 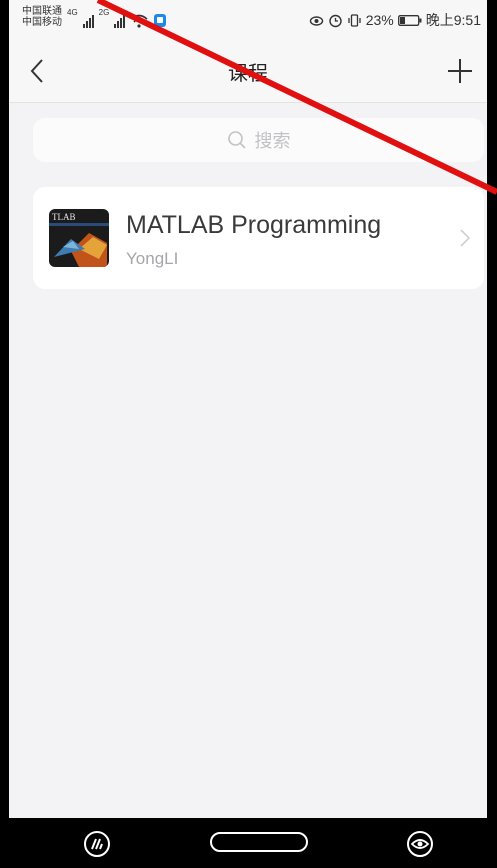 What do you see at coordinates (453, 20) in the screenshot?
I see `clock: 晚上9:51` at bounding box center [453, 20].